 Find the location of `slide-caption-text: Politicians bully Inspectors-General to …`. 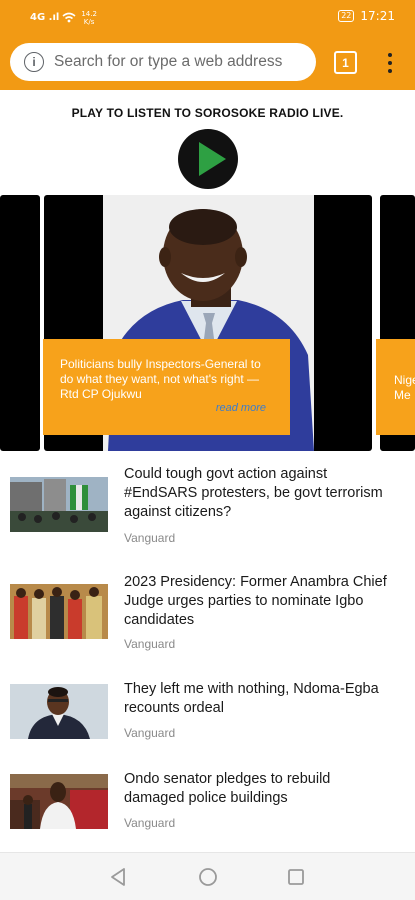

slide-caption-text: Politicians bully Inspectors-General to … is located at coordinates (160, 379).